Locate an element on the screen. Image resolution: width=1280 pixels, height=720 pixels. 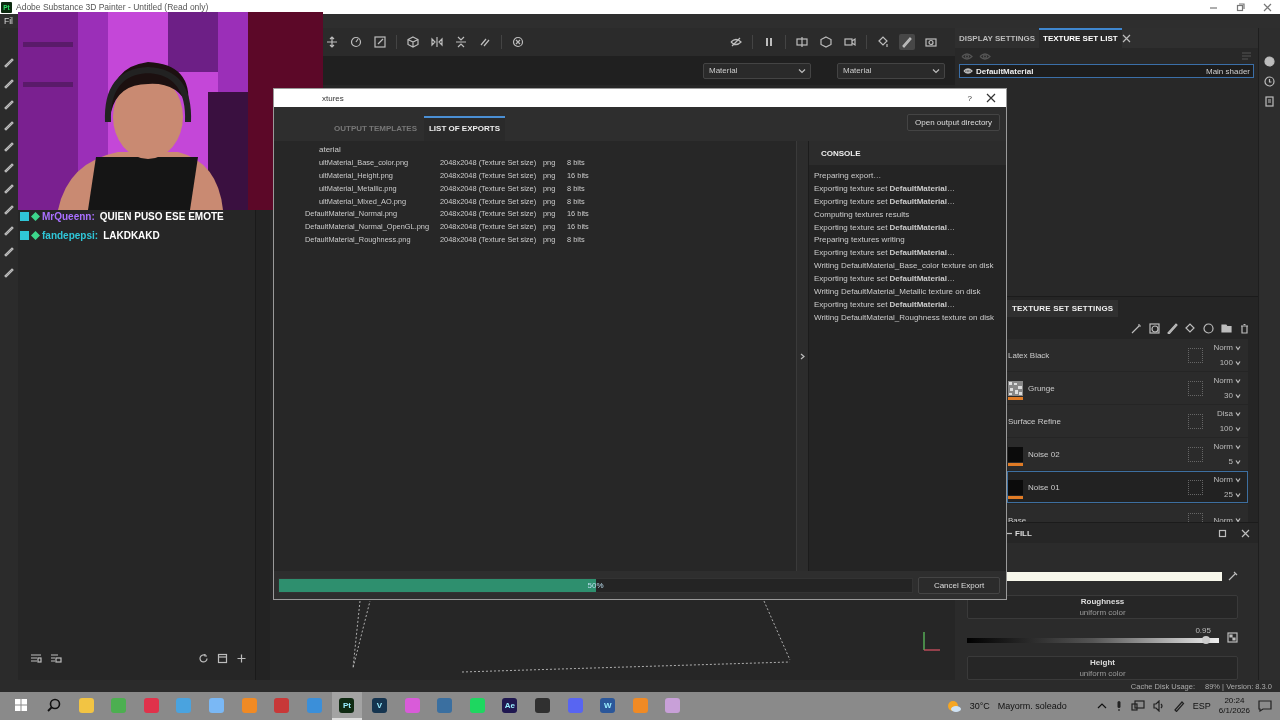
channel-card: Roughness uniform color is located at coordinates (1102, 607).